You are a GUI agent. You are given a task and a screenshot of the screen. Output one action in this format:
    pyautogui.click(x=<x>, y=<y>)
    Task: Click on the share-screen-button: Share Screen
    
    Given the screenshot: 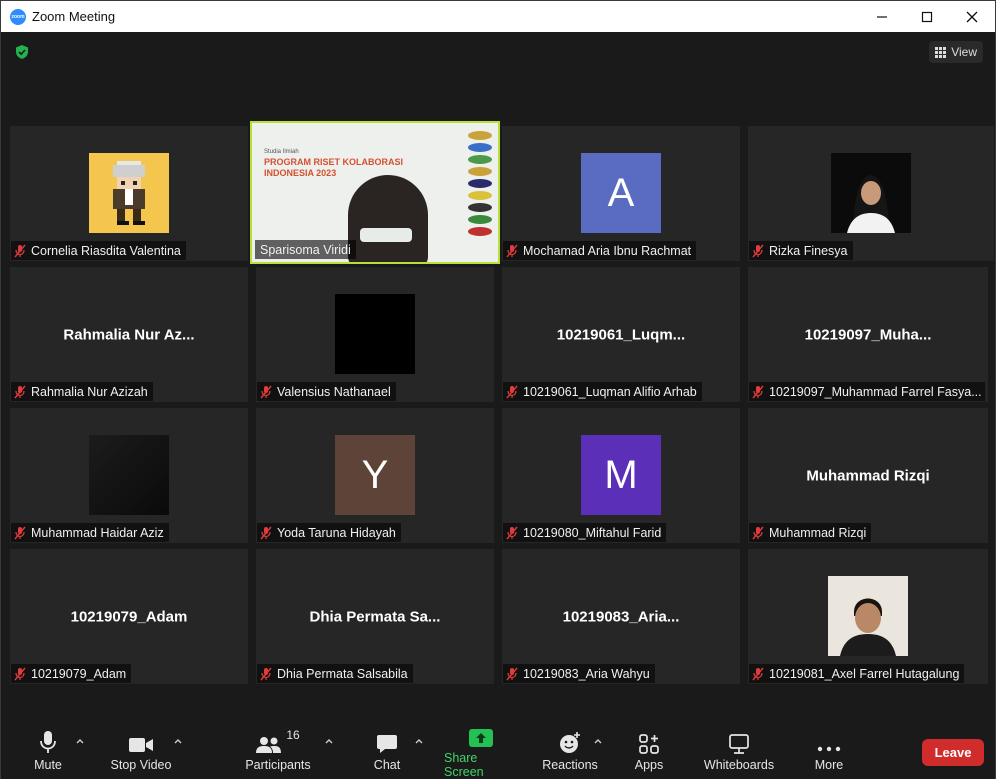 What is the action you would take?
    pyautogui.click(x=481, y=751)
    